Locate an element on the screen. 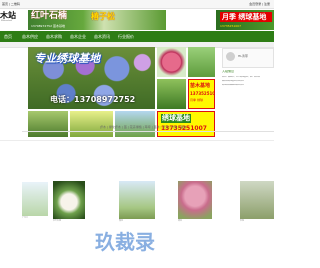 The image size is (320, 268). product-name: 广玉兰 is located at coordinates (25, 218).